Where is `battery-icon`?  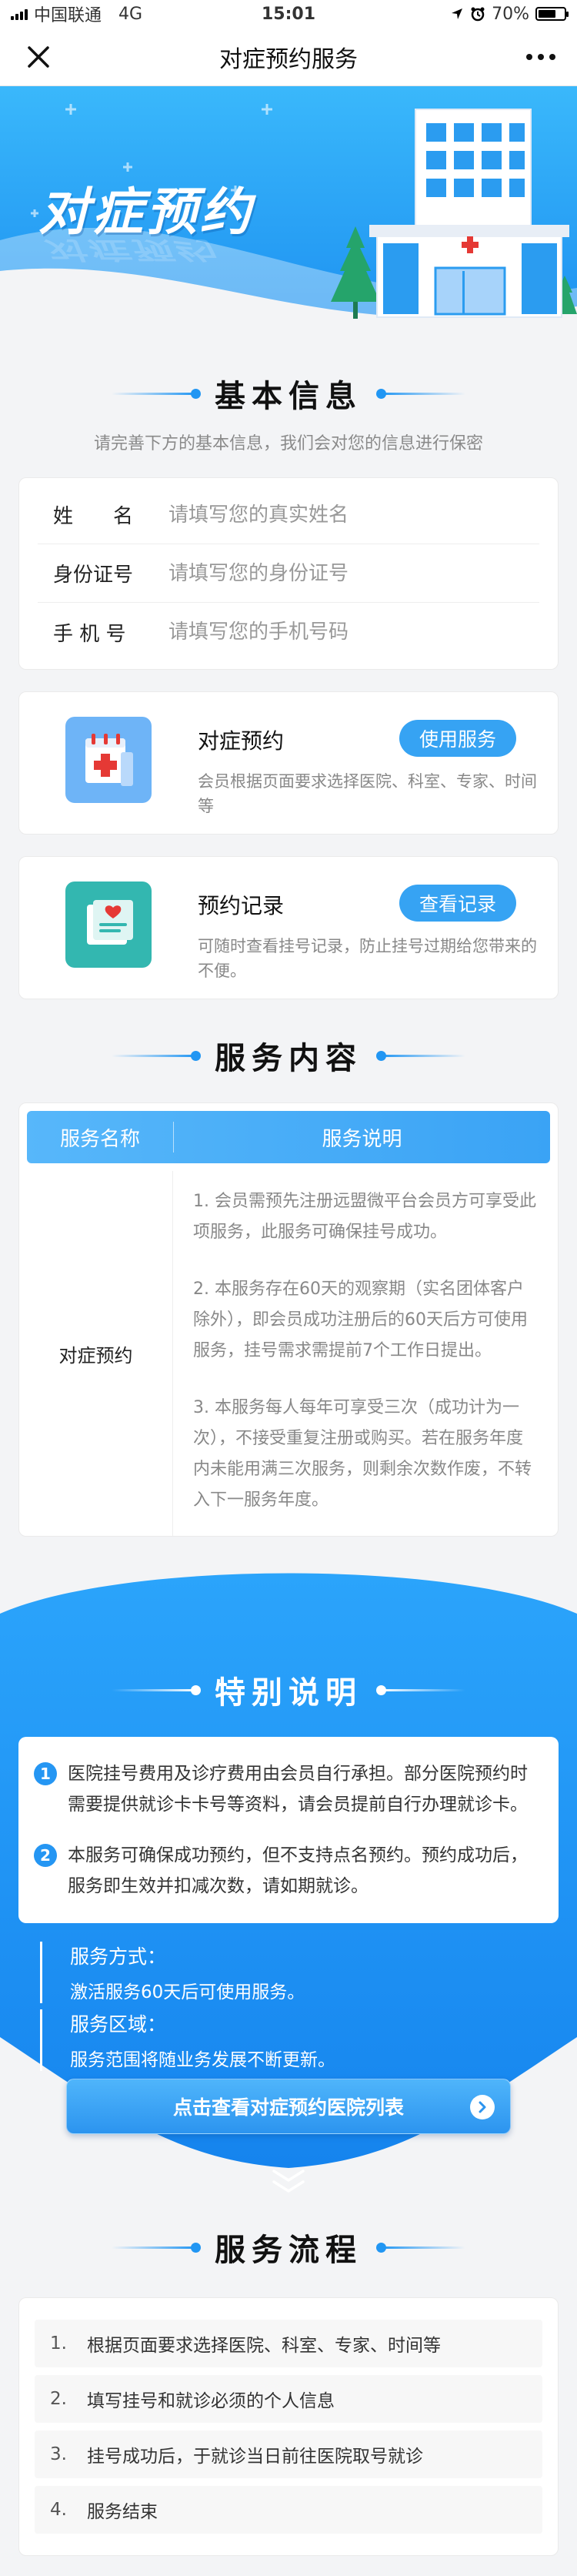 battery-icon is located at coordinates (552, 14).